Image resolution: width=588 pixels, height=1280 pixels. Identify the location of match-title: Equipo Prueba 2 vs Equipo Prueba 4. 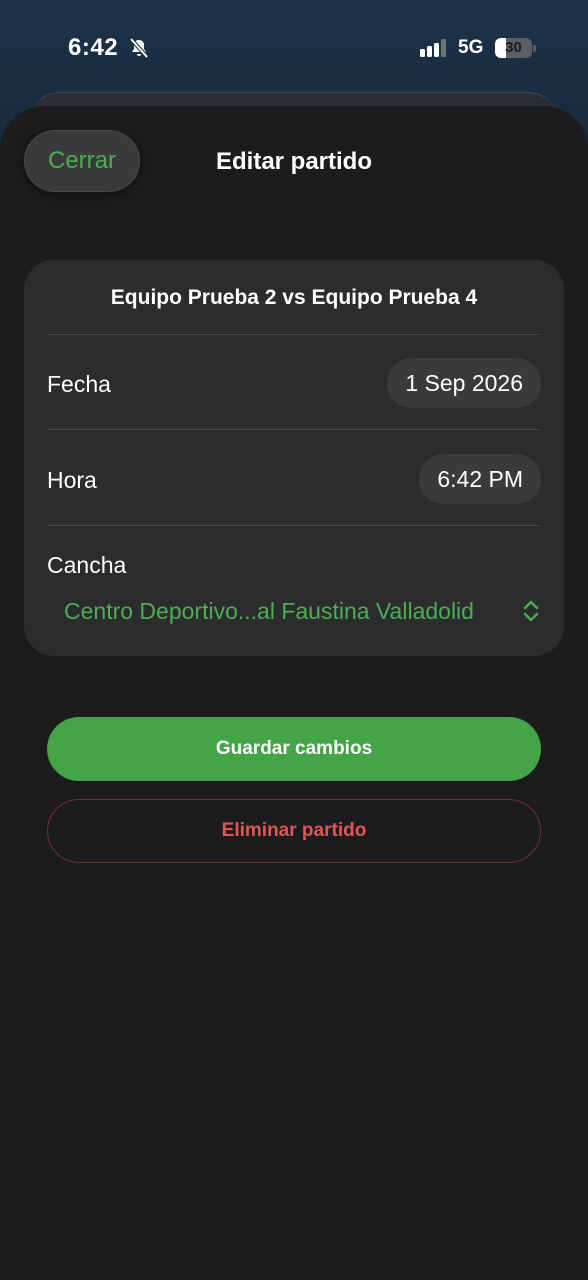
(294, 297).